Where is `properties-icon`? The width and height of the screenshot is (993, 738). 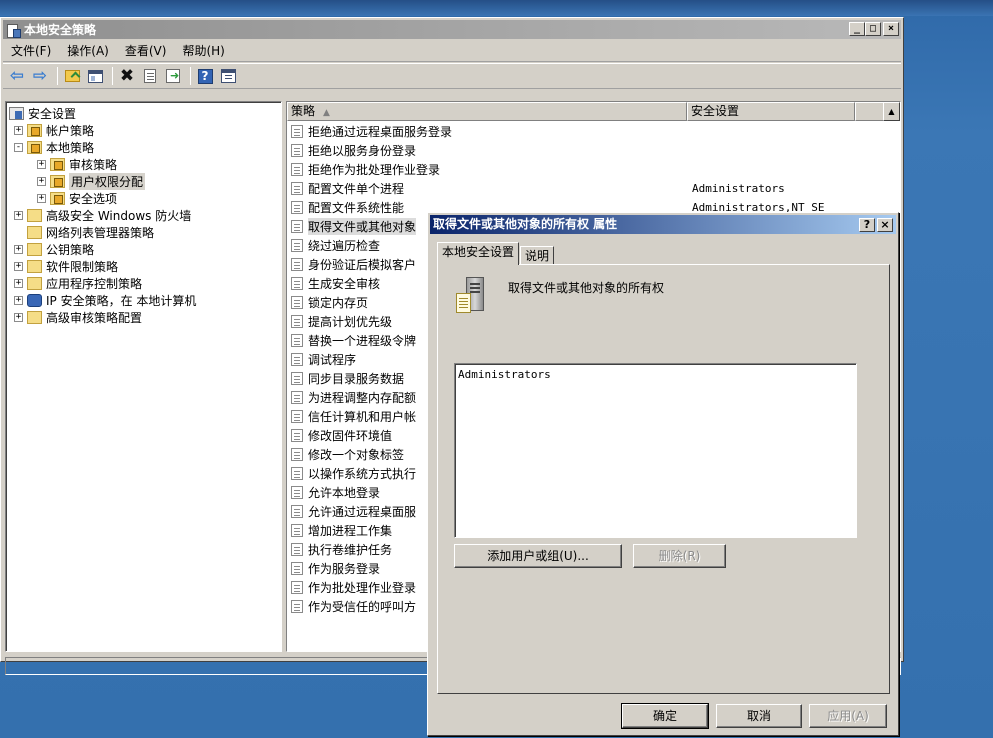
properties-icon is located at coordinates (150, 76).